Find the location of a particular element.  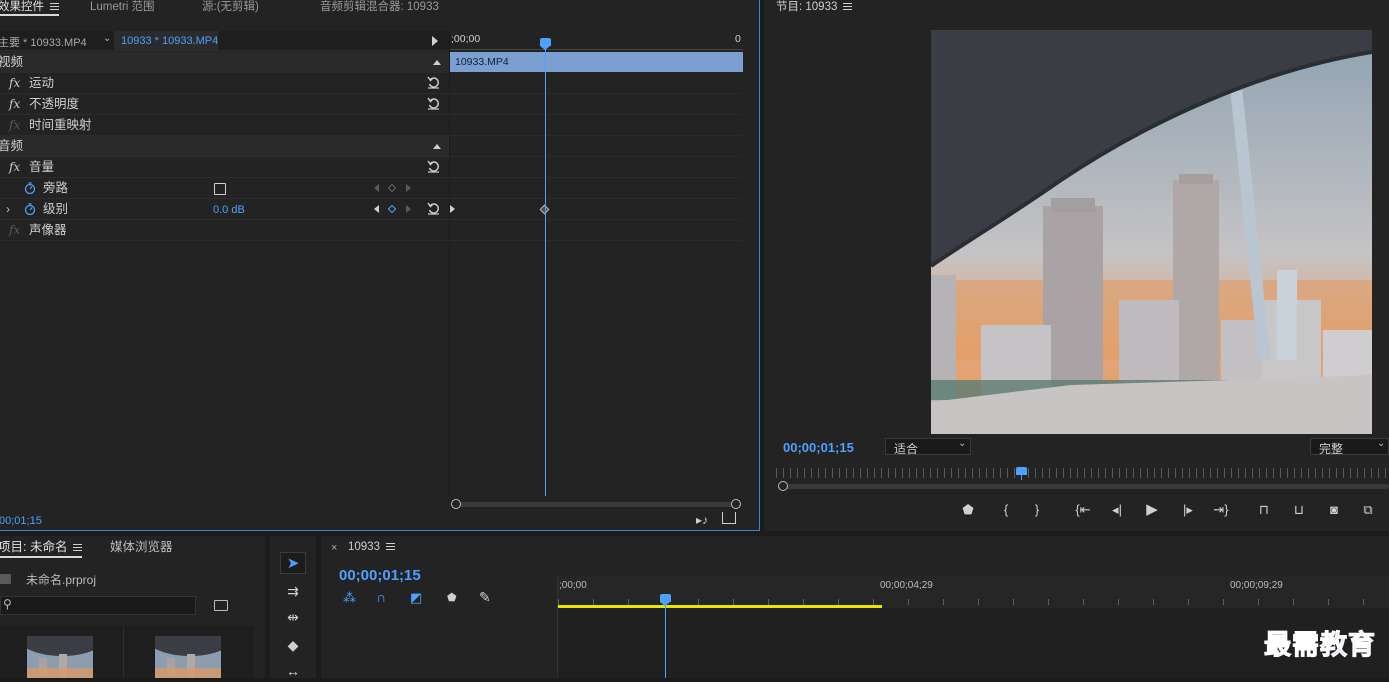

play-only-audio-icon is located at coordinates (435, 41).